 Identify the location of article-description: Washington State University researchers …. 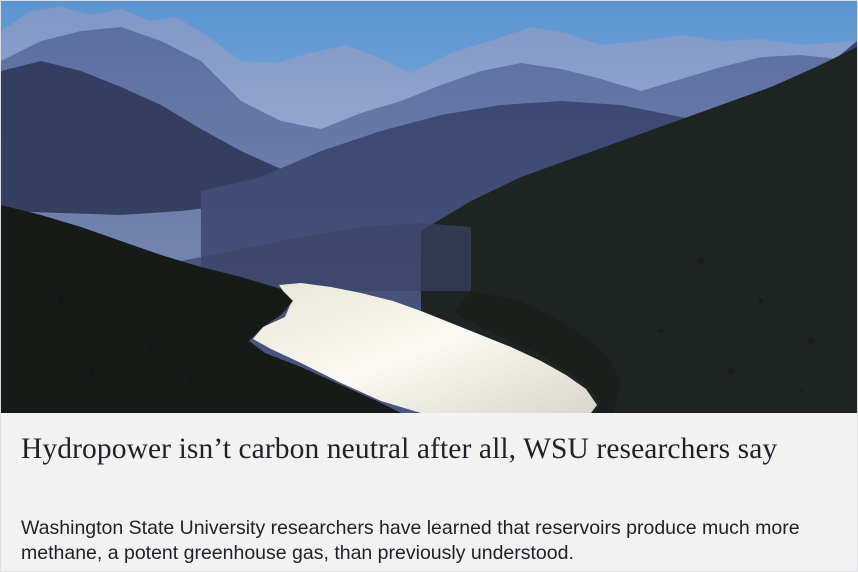
(410, 540).